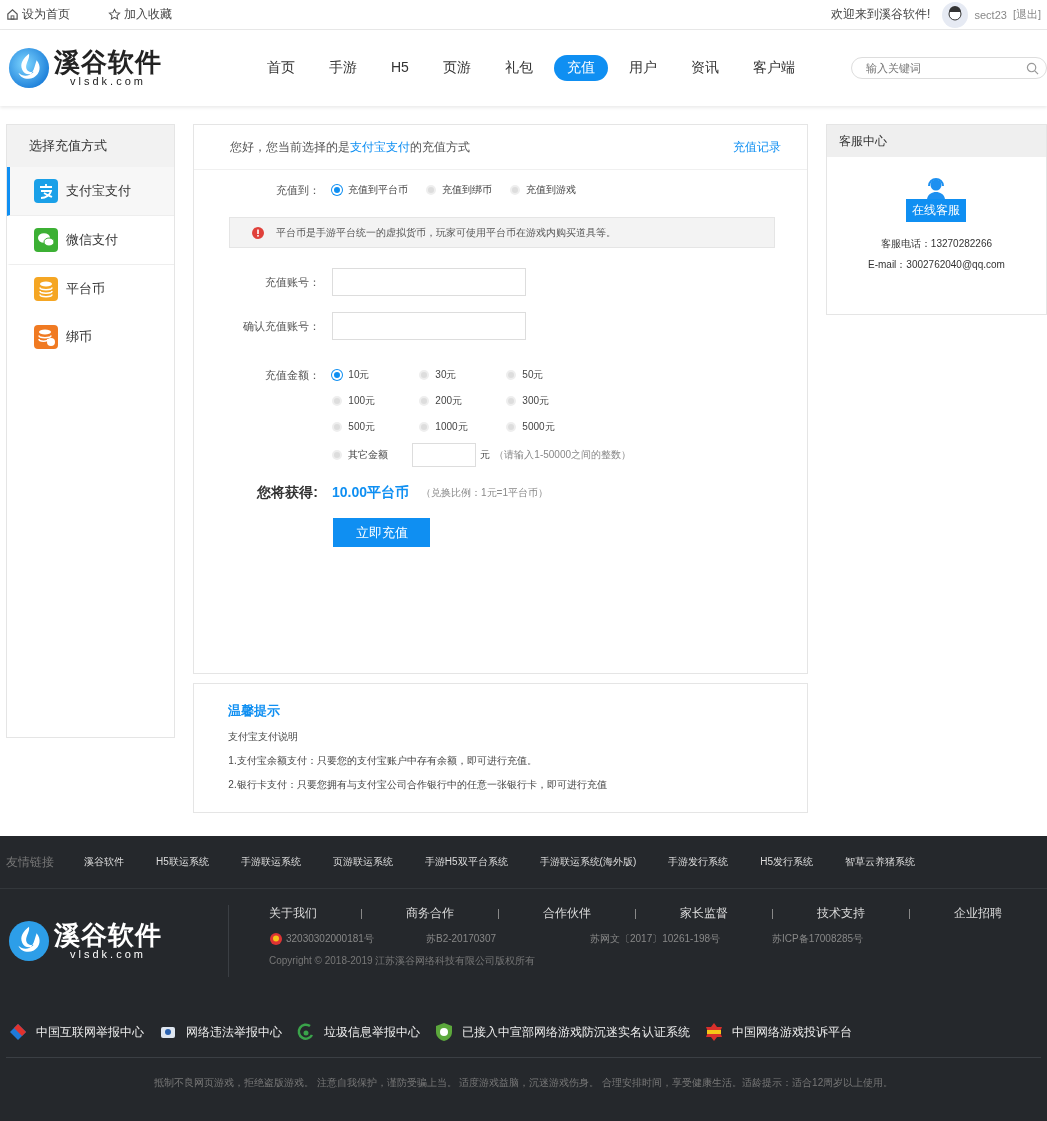 Image resolution: width=1047 pixels, height=1121 pixels. Describe the element at coordinates (281, 68) in the screenshot. I see `nav-tab: 首页` at that location.